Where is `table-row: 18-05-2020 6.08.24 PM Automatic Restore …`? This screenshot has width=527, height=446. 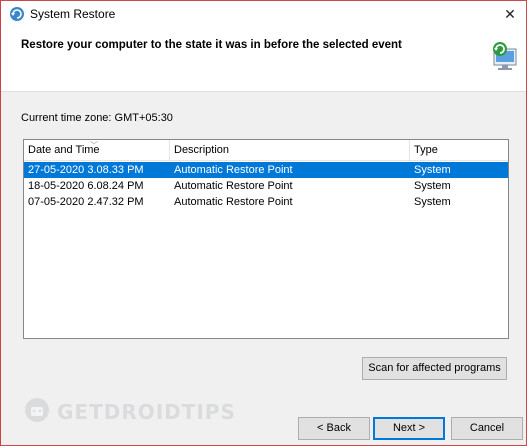 table-row: 18-05-2020 6.08.24 PM Automatic Restore … is located at coordinates (266, 186).